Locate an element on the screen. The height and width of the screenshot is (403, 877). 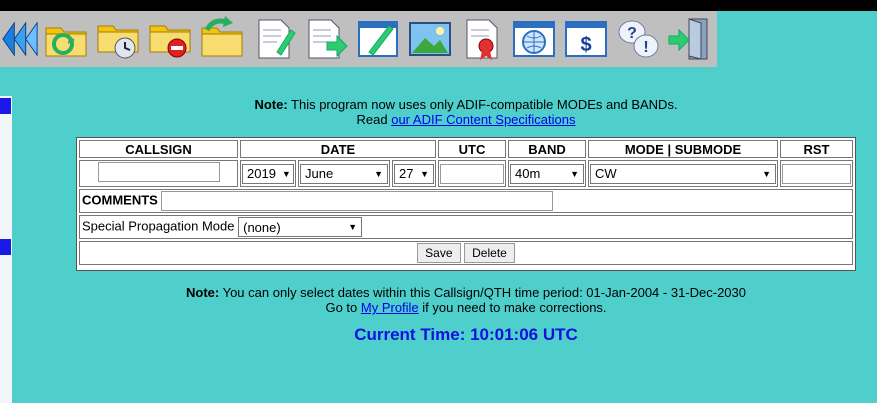
header-band: BAND is located at coordinates (547, 149).